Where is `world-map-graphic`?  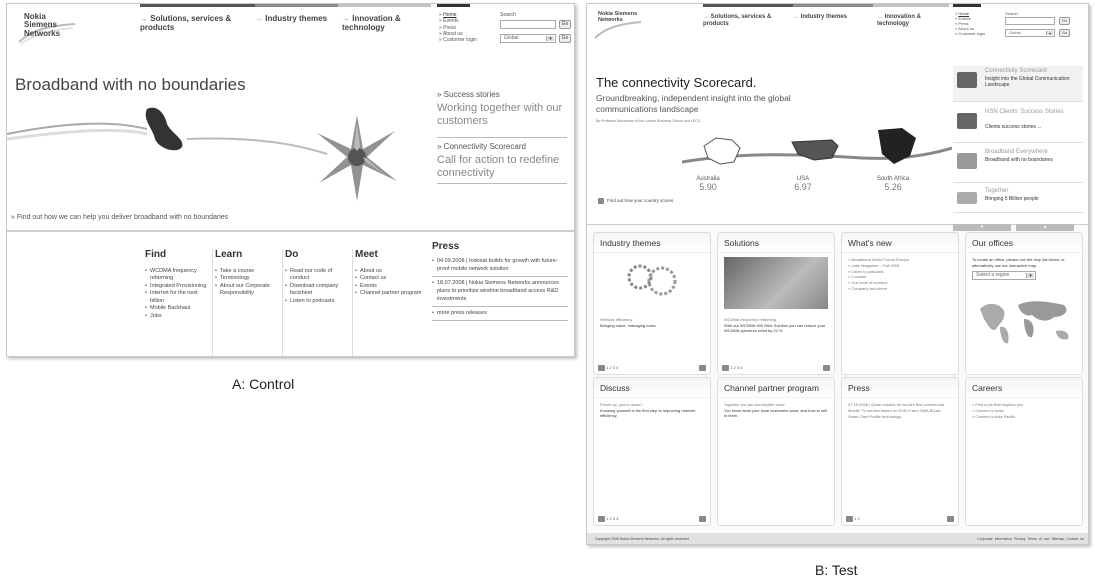
world-map-graphic is located at coordinates (1026, 321).